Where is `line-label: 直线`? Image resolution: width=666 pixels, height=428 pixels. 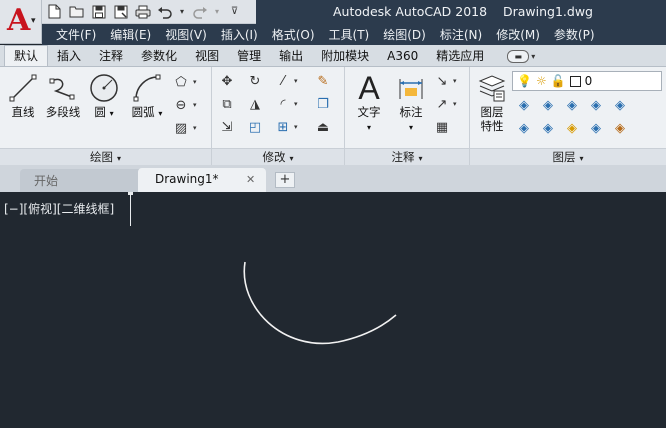
line-label: 直线 is located at coordinates (23, 112).